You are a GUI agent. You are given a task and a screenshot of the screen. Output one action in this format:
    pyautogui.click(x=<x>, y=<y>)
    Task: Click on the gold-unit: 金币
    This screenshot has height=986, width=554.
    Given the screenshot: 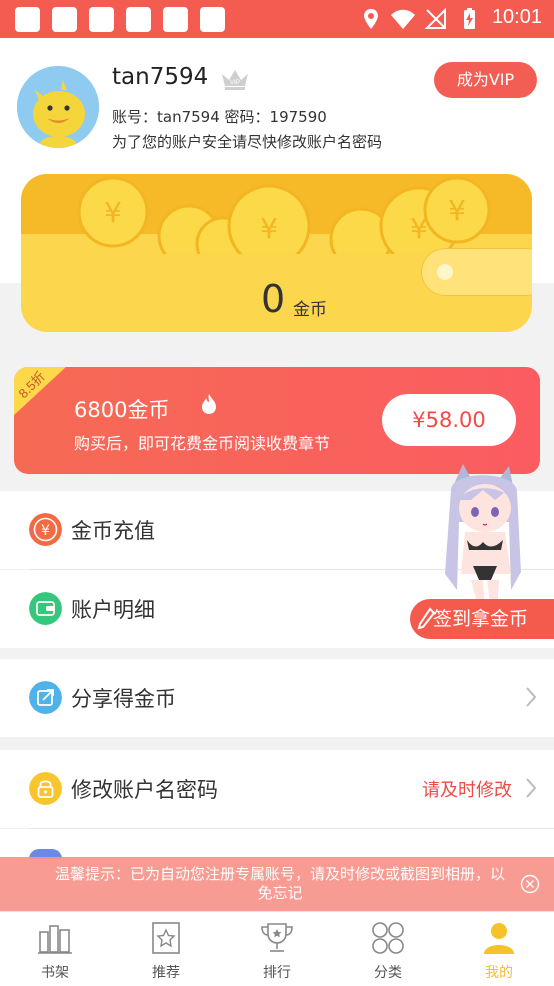 What is the action you would take?
    pyautogui.click(x=310, y=310)
    